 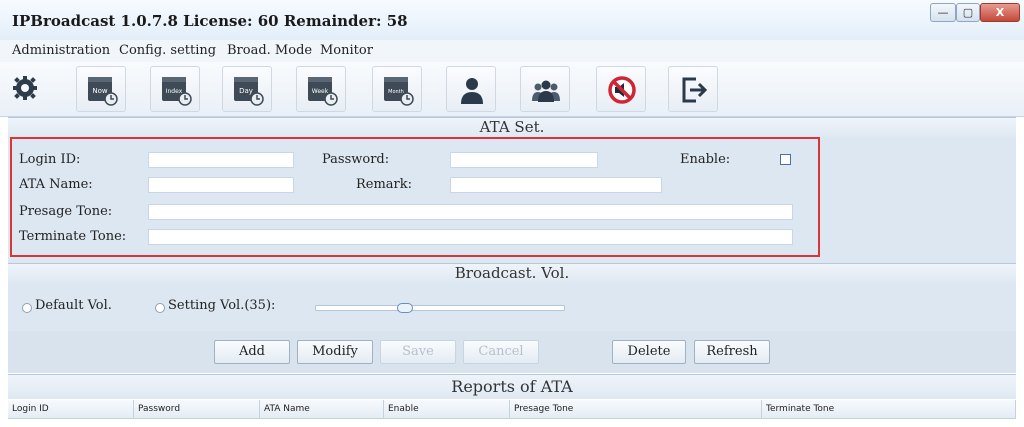 I want to click on column-presage-tone: Presage Tone, so click(x=636, y=409).